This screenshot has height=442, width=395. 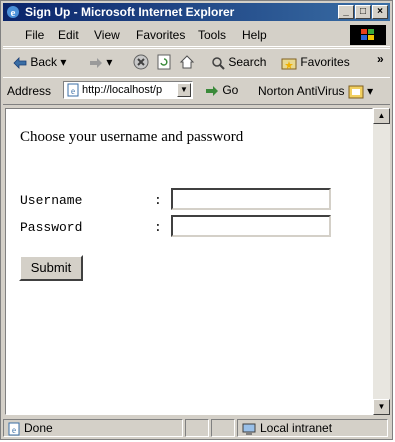 I want to click on username-label: Username, so click(x=51, y=200).